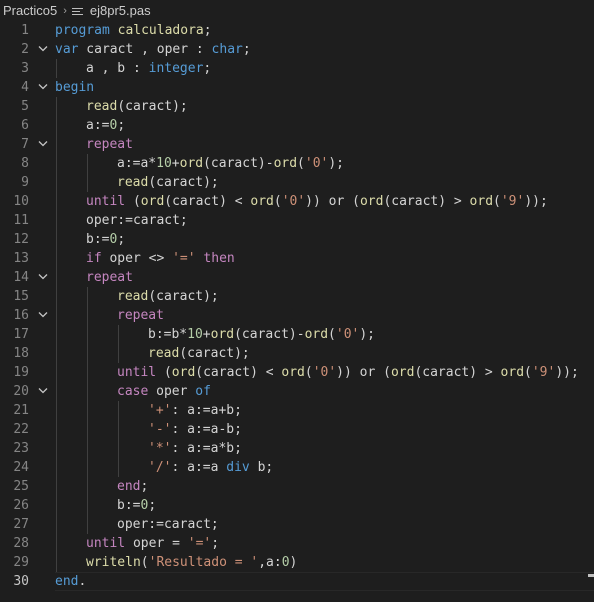 Image resolution: width=594 pixels, height=602 pixels. I want to click on code-line: 9 read(caract);, so click(297, 182).